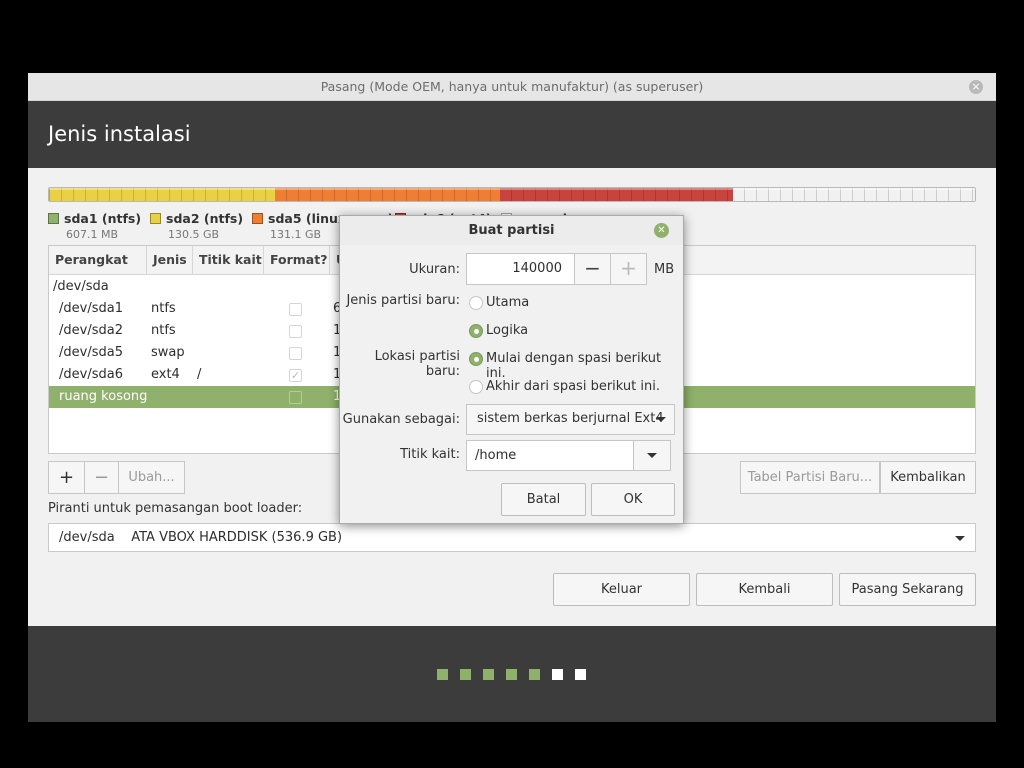 Image resolution: width=1024 pixels, height=768 pixels. I want to click on col-format-header: Format?, so click(297, 260).